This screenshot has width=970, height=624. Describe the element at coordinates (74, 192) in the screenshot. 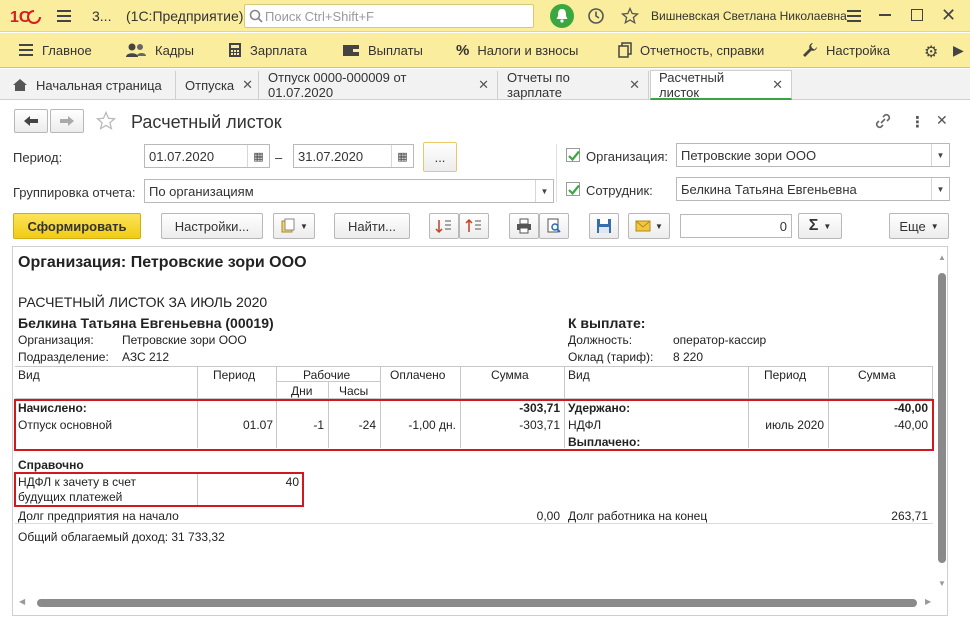

I see `grouping-label: Группировка отчета:` at that location.